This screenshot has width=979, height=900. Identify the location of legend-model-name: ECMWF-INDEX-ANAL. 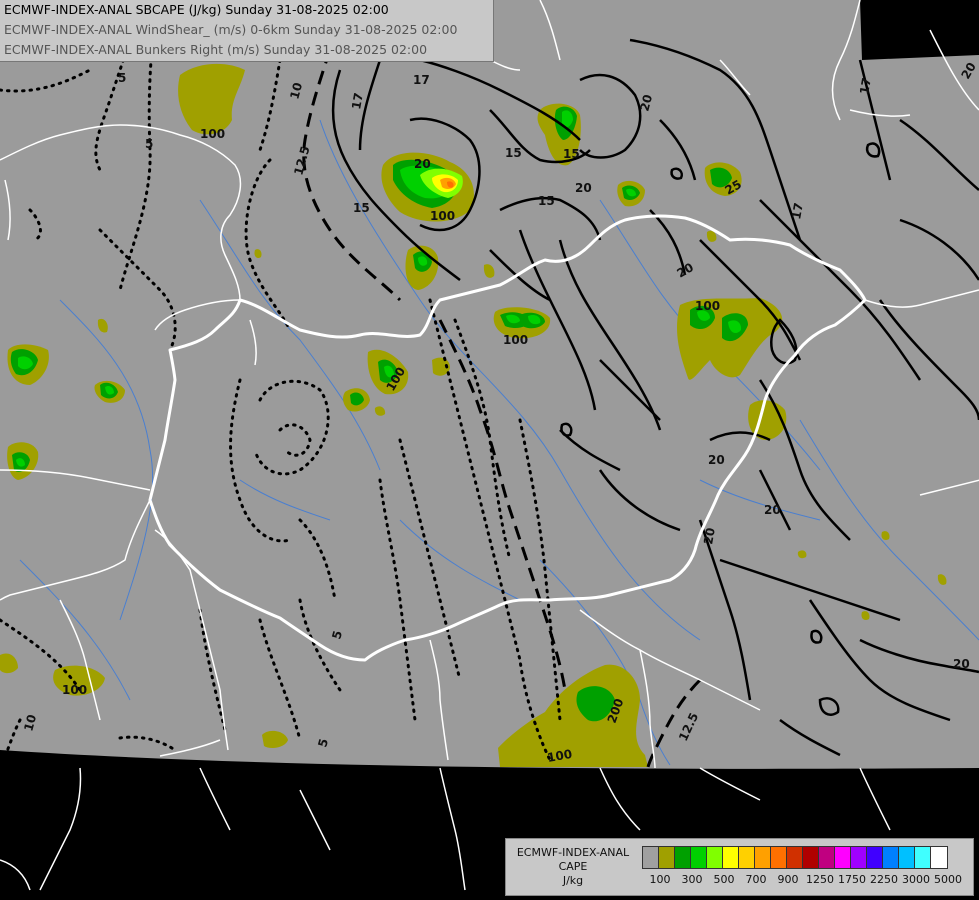
(573, 852).